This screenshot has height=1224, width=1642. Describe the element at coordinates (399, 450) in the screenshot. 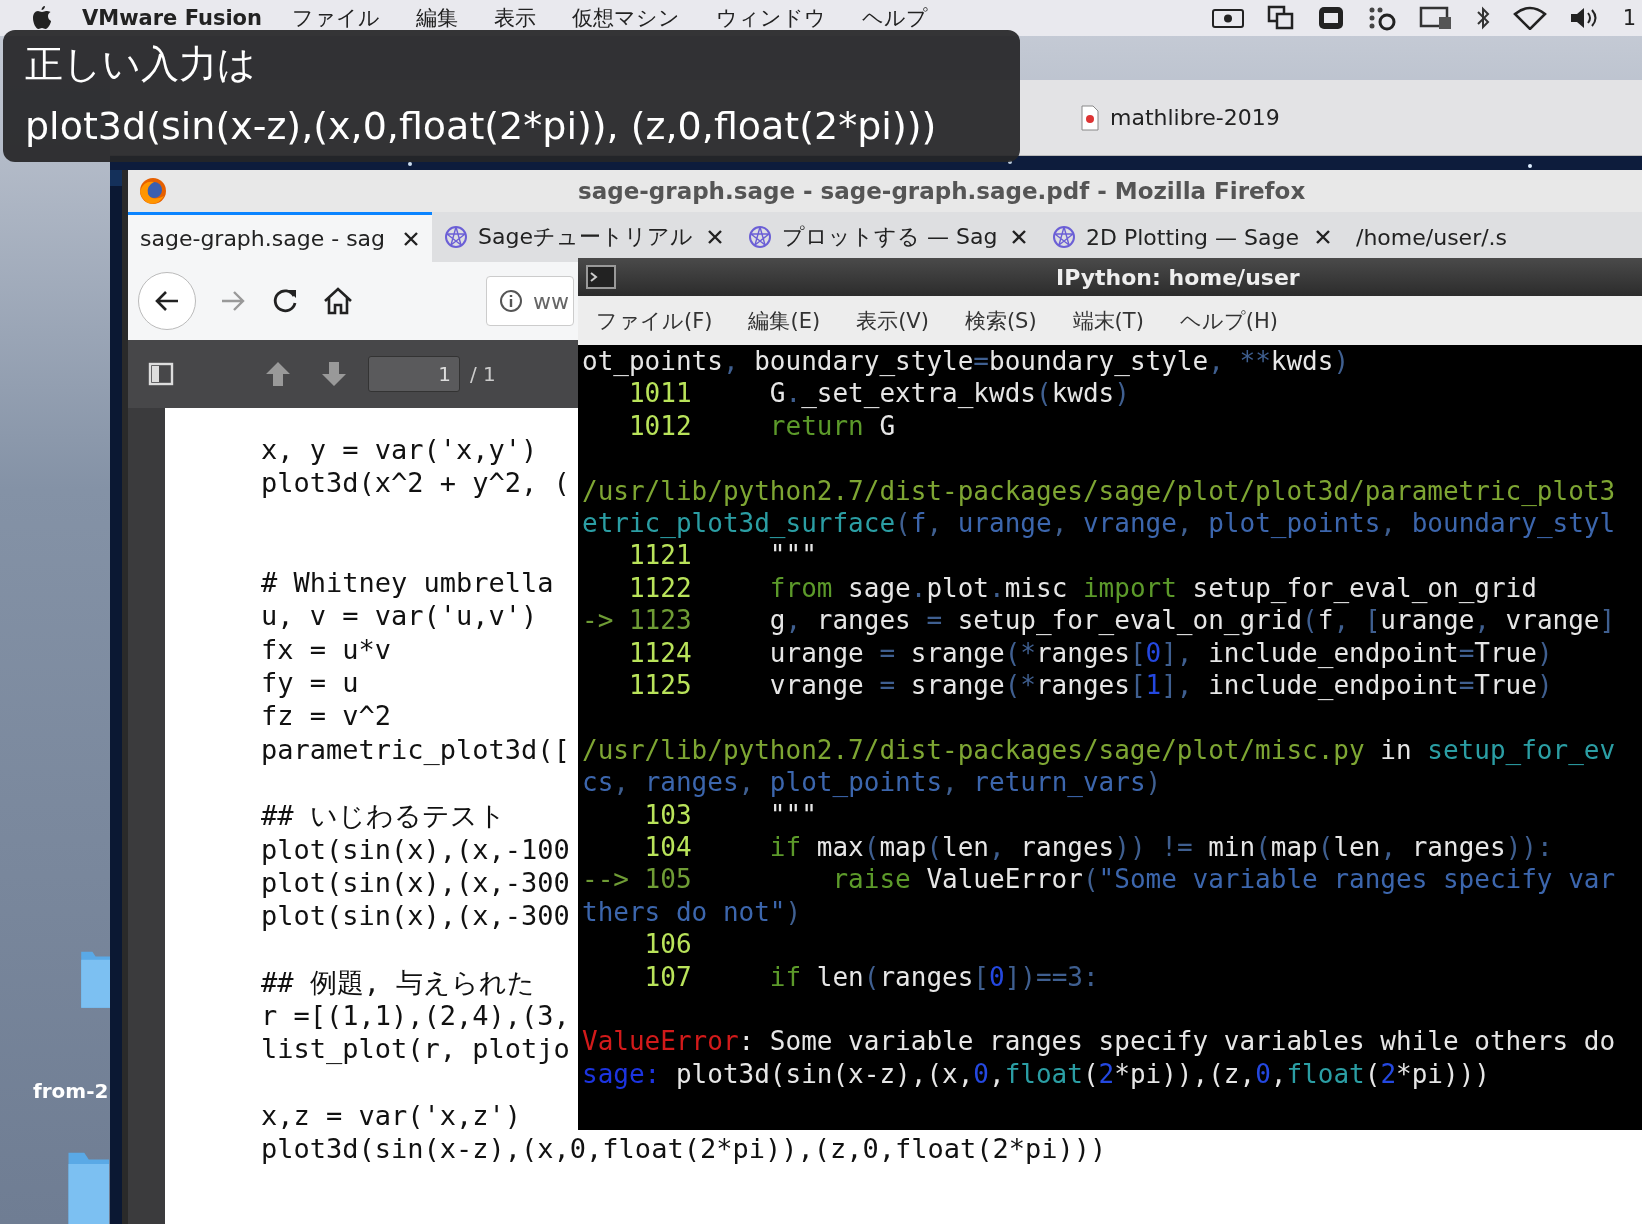

I see `code-line: x, y = var('x,y')` at that location.